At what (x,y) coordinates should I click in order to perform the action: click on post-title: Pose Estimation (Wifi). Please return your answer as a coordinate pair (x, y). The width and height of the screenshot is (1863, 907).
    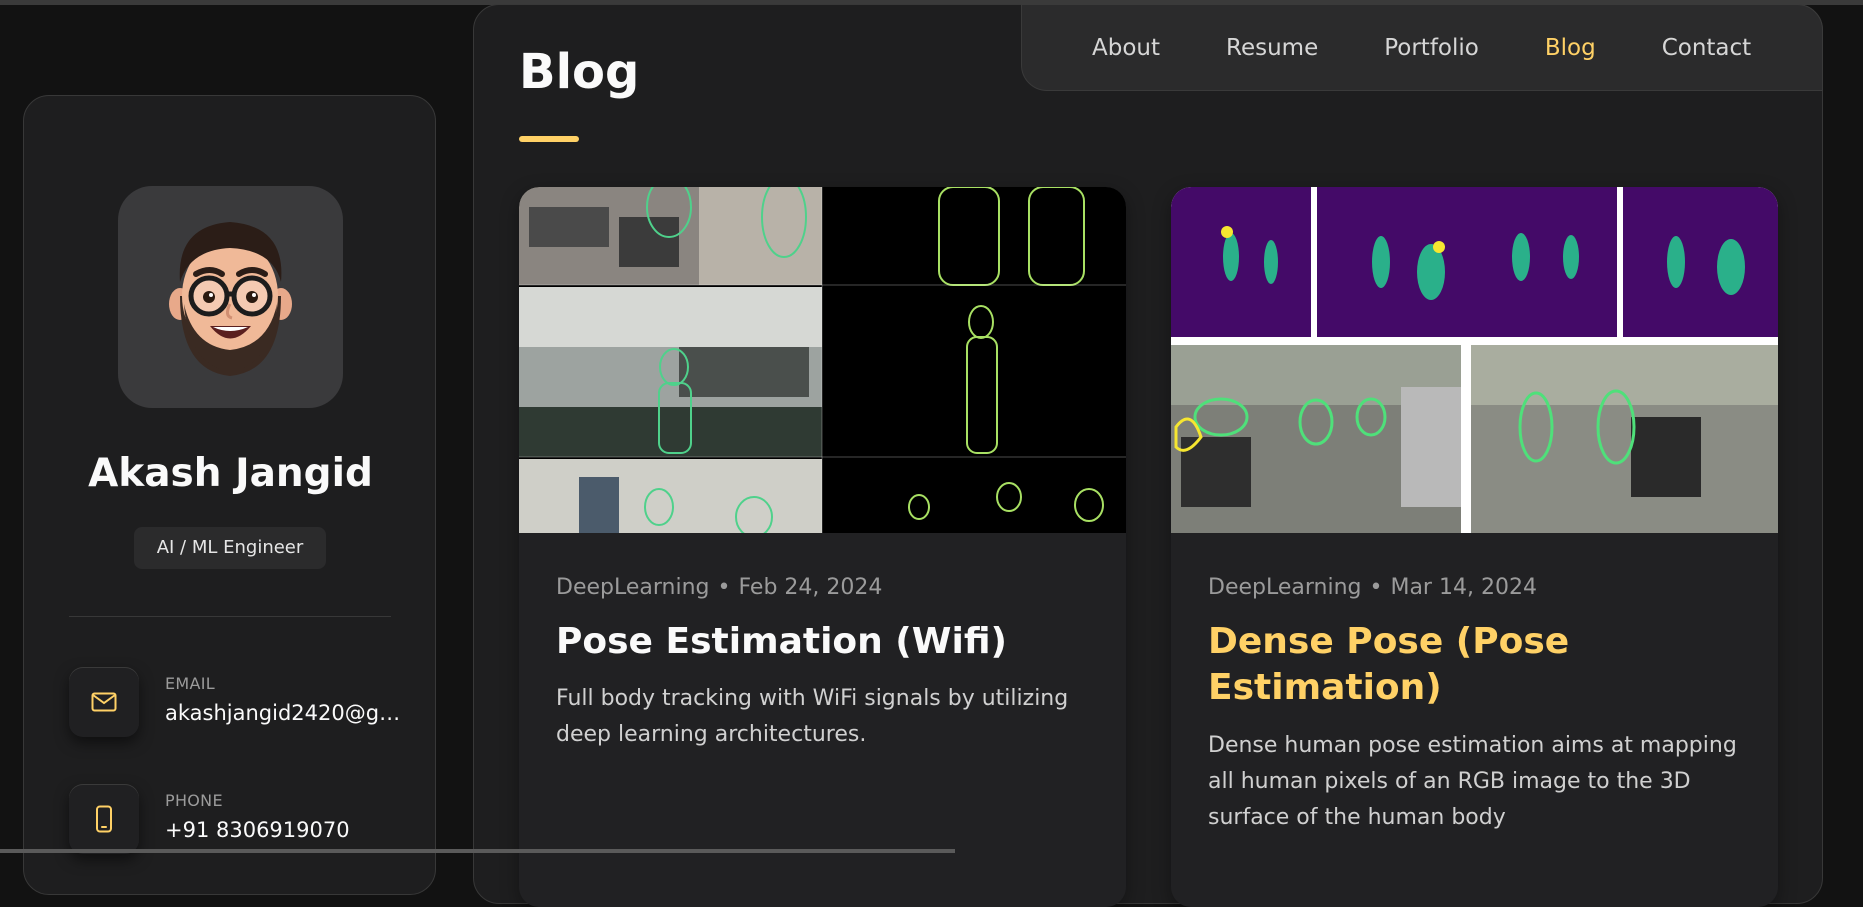
    Looking at the image, I should click on (826, 642).